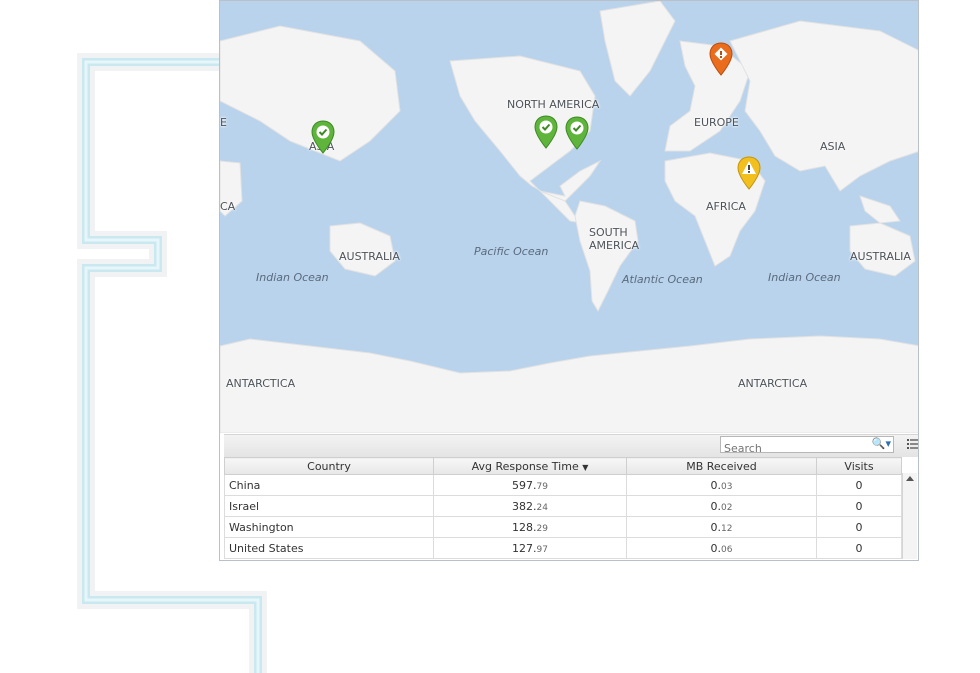 The width and height of the screenshot is (980, 673). What do you see at coordinates (749, 174) in the screenshot?
I see `warning-pin-icon` at bounding box center [749, 174].